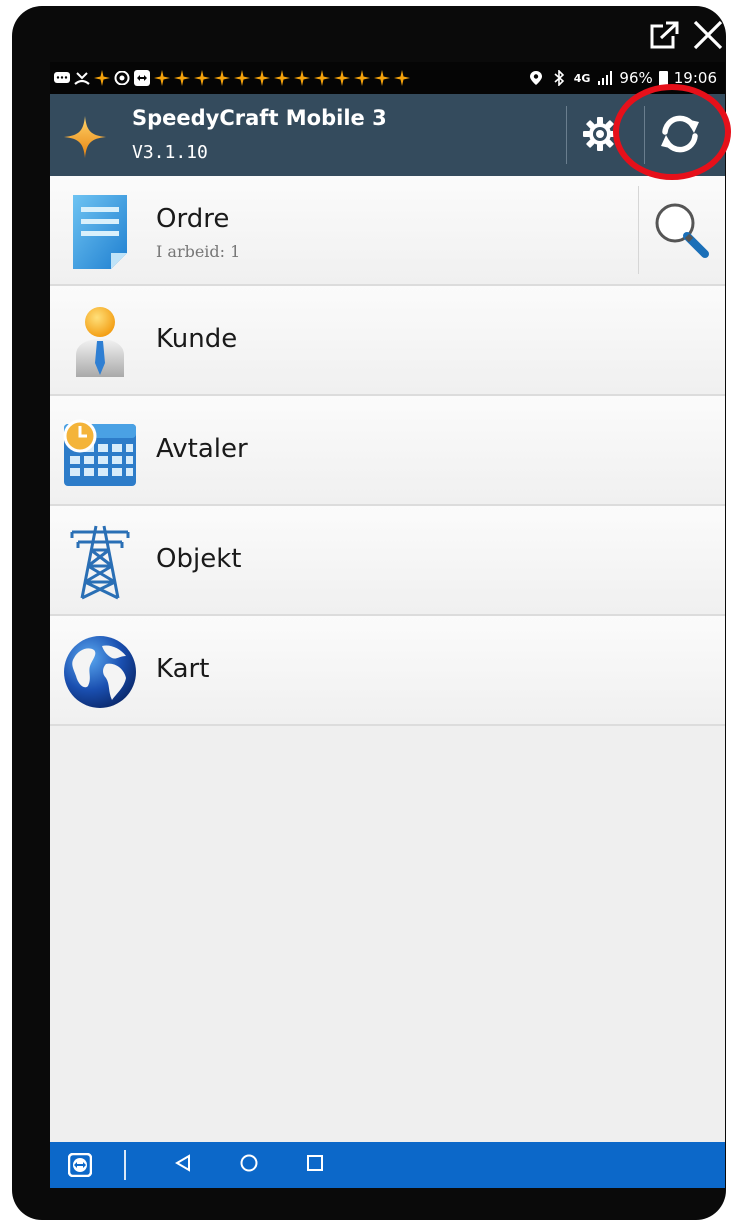 The height and width of the screenshot is (1226, 734). What do you see at coordinates (193, 219) in the screenshot?
I see `menu-item-label: Ordre` at bounding box center [193, 219].